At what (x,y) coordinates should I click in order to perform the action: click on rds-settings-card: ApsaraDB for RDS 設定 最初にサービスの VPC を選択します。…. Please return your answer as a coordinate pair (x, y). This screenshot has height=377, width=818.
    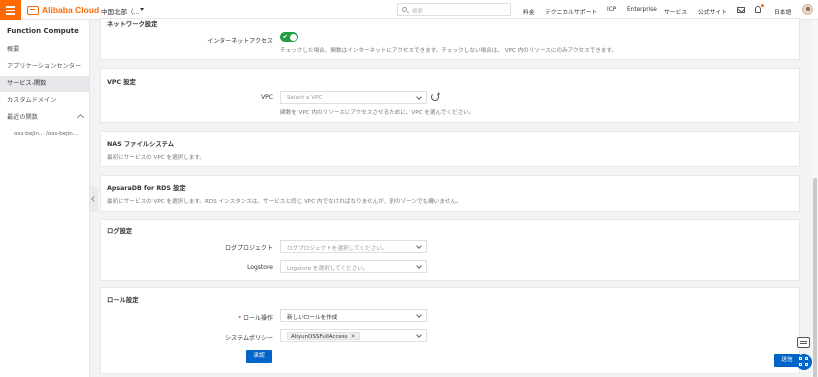
    Looking at the image, I should click on (450, 193).